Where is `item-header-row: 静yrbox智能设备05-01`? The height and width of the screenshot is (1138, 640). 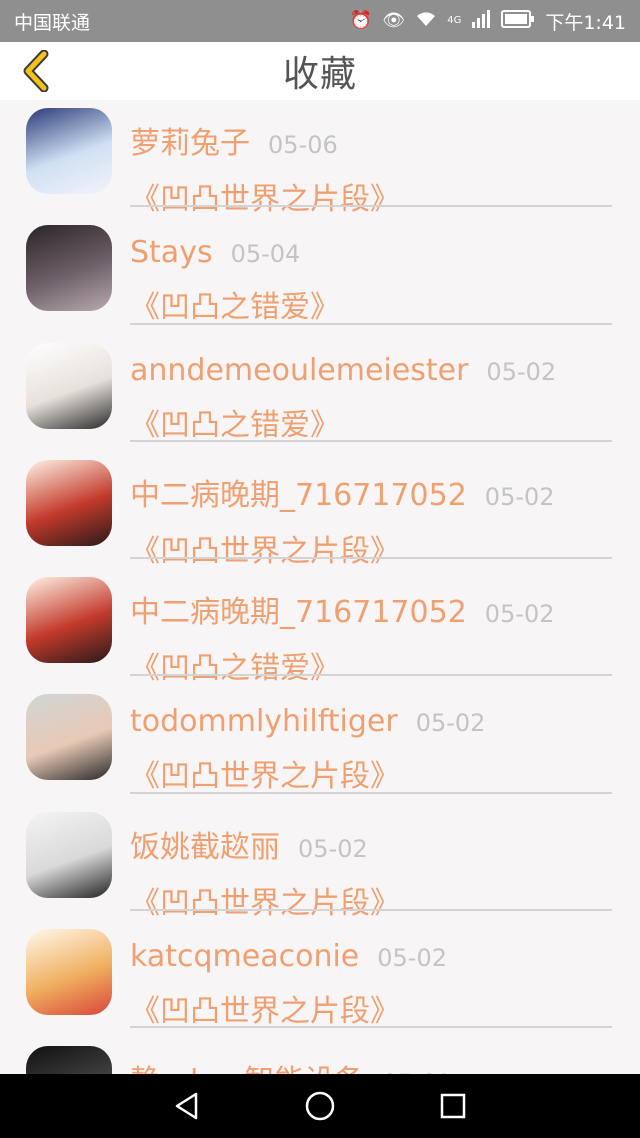
item-header-row: 静yrbox智能设备05-01 is located at coordinates (371, 1065).